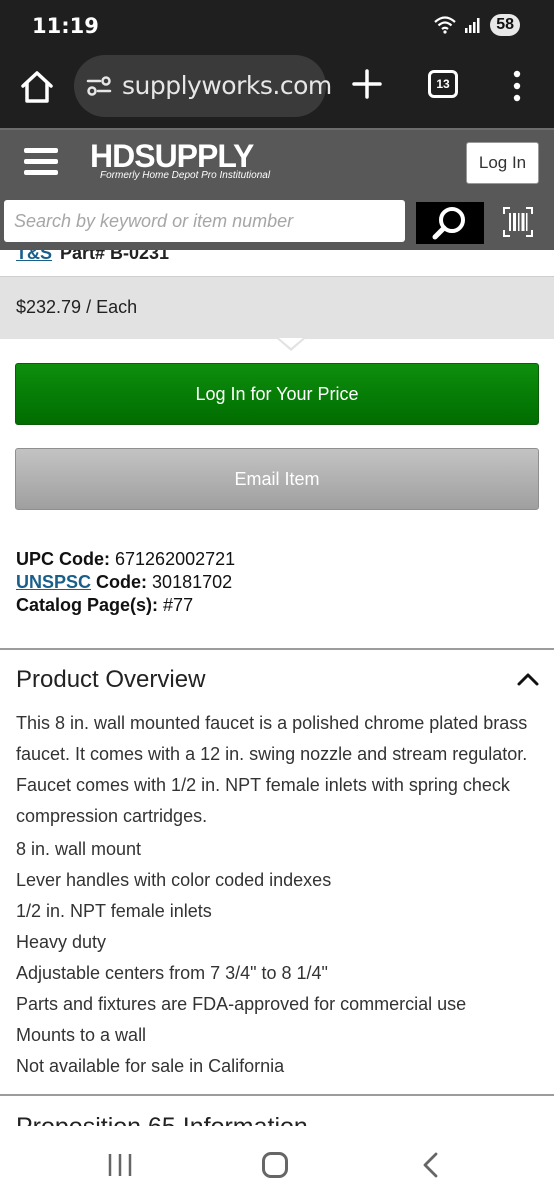 The height and width of the screenshot is (1200, 554). What do you see at coordinates (291, 343) in the screenshot?
I see `price-notch-inner` at bounding box center [291, 343].